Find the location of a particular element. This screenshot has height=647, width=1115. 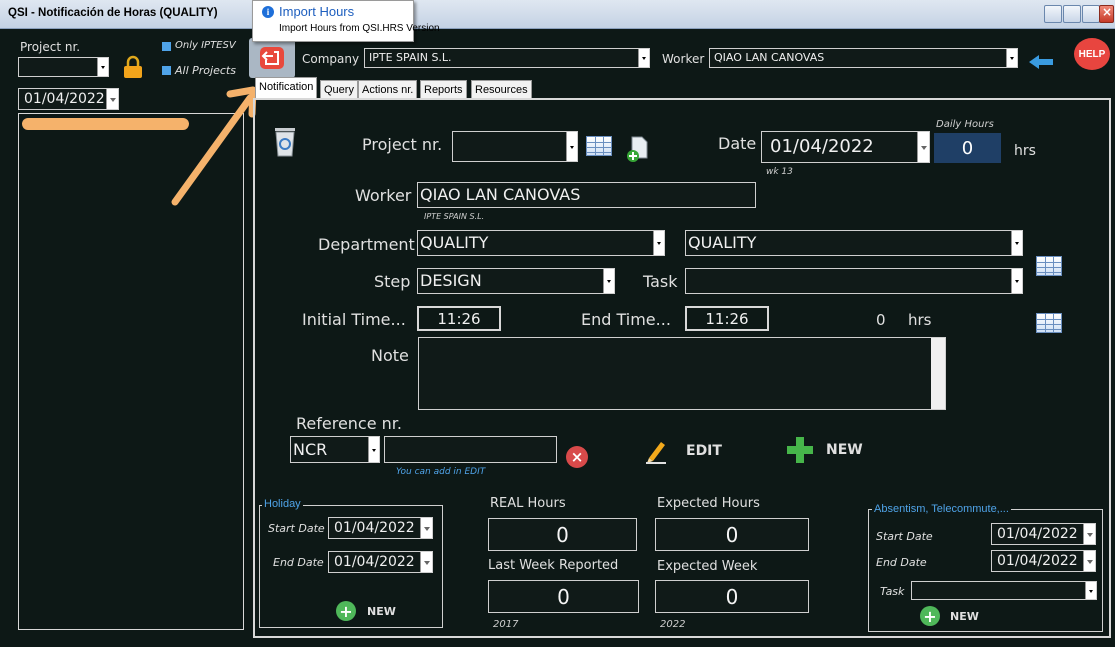

all-projects-checkbox is located at coordinates (166, 70).